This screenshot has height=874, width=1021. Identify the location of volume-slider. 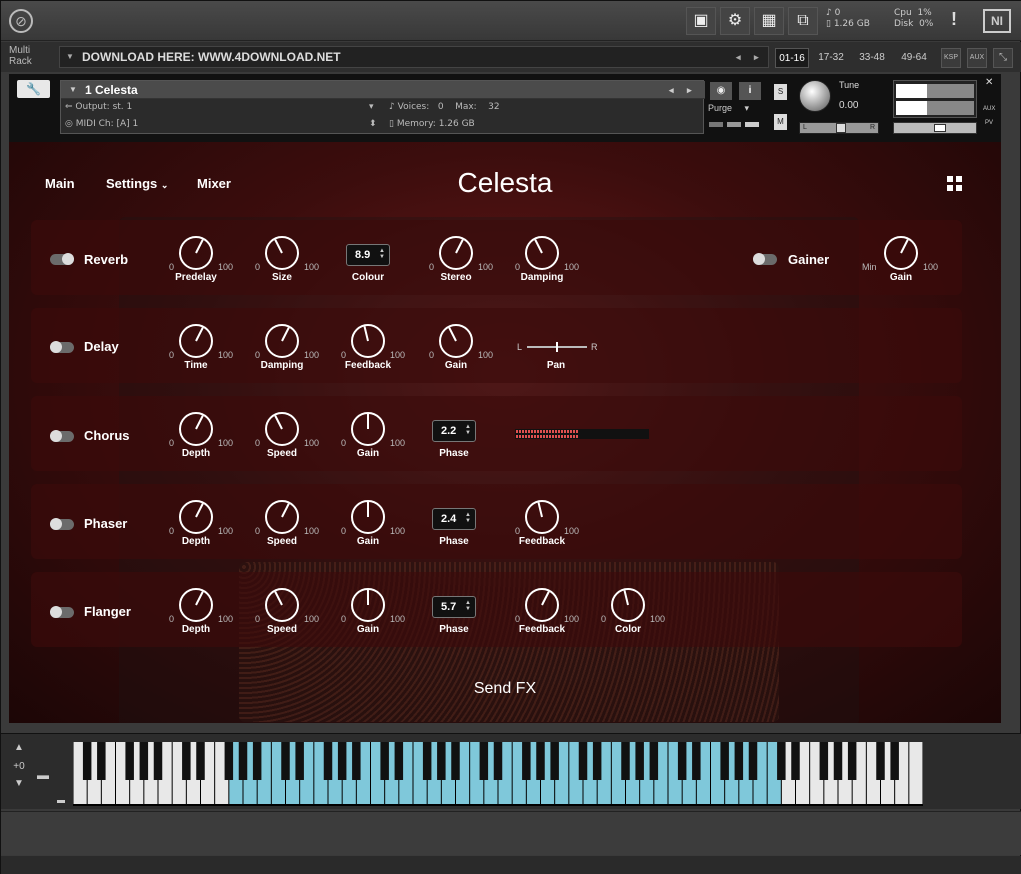
(935, 128).